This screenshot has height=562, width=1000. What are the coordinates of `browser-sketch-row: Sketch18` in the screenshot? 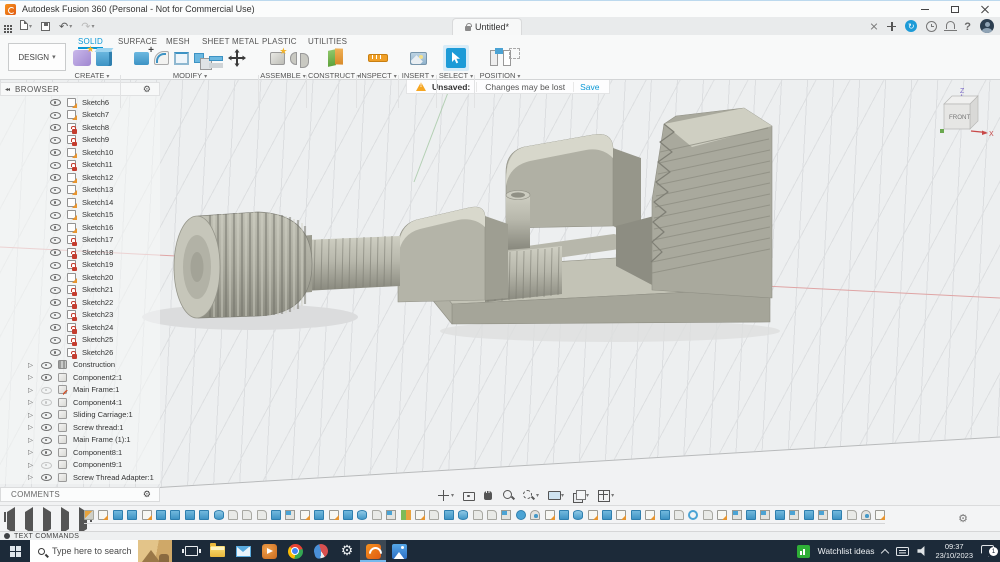 It's located at (80, 252).